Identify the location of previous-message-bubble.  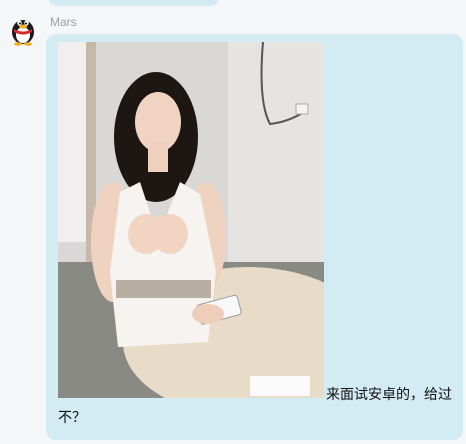
(134, 3).